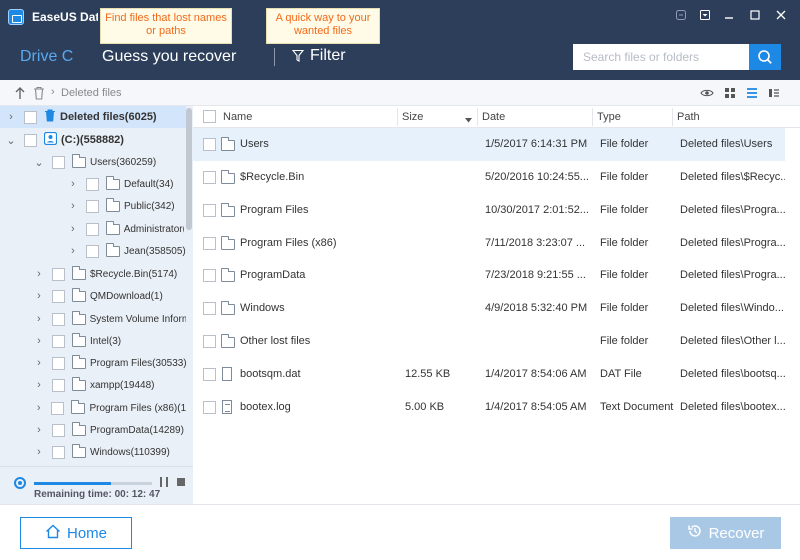 This screenshot has width=800, height=560. What do you see at coordinates (76, 533) in the screenshot?
I see `home-button: Home` at bounding box center [76, 533].